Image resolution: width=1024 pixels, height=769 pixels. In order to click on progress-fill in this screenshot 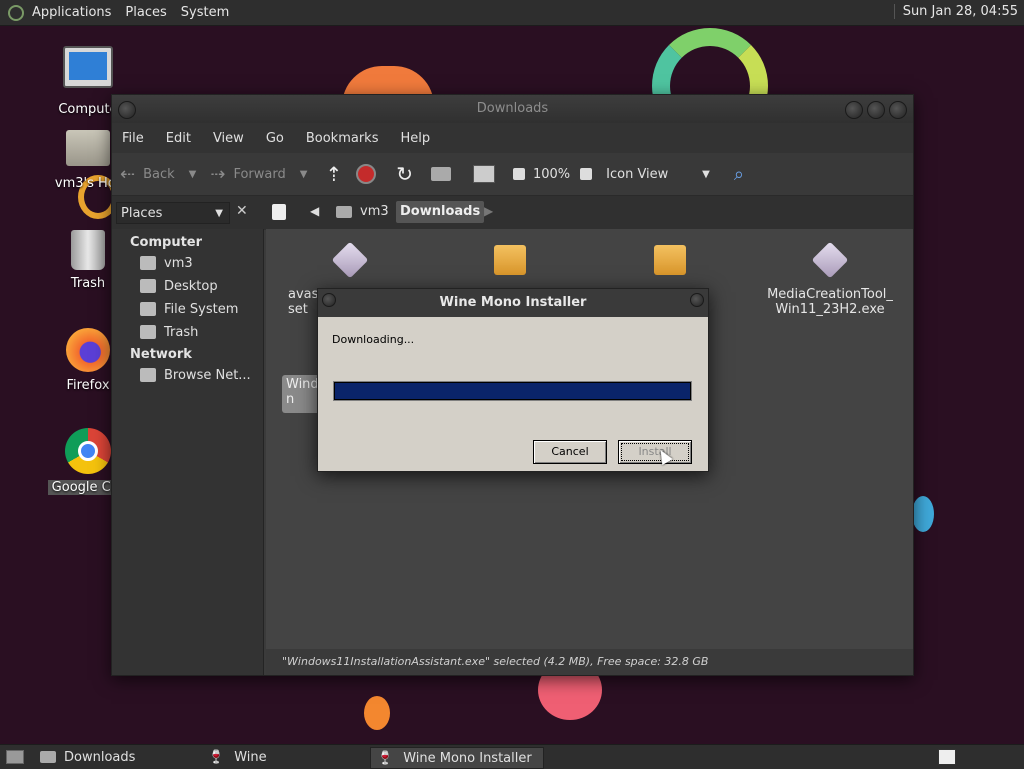, I will do `click(512, 391)`.